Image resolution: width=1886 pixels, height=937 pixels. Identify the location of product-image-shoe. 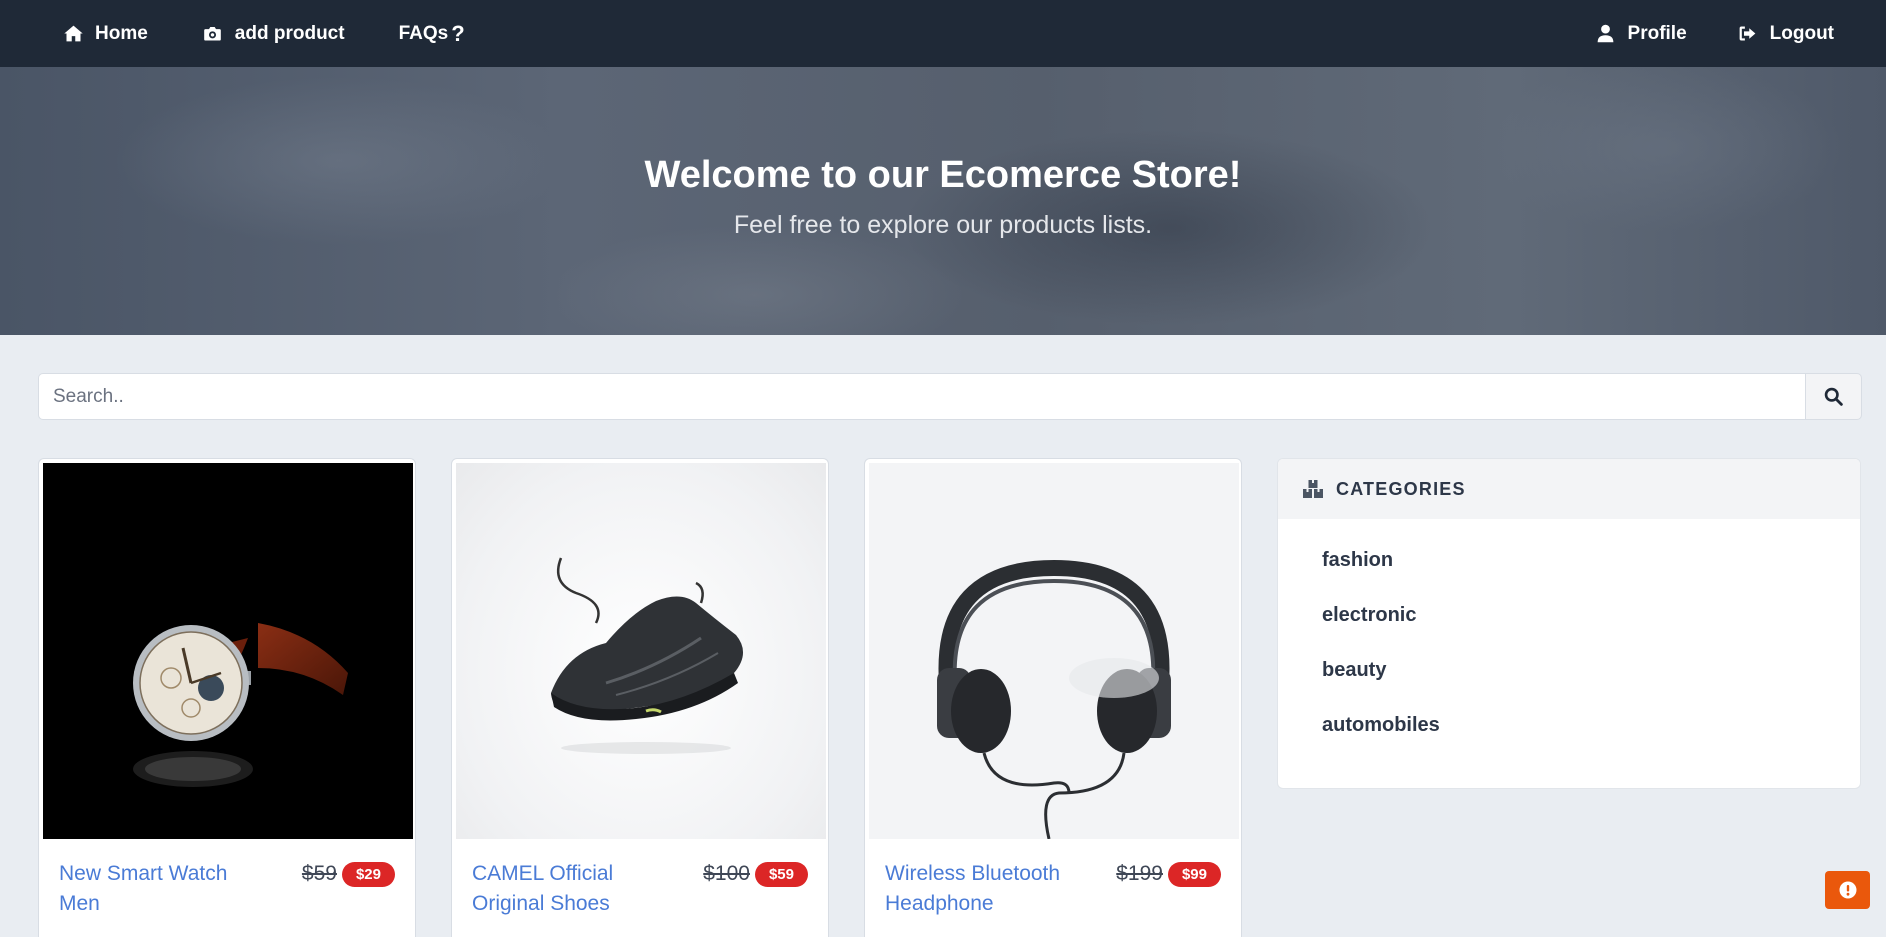
(641, 651).